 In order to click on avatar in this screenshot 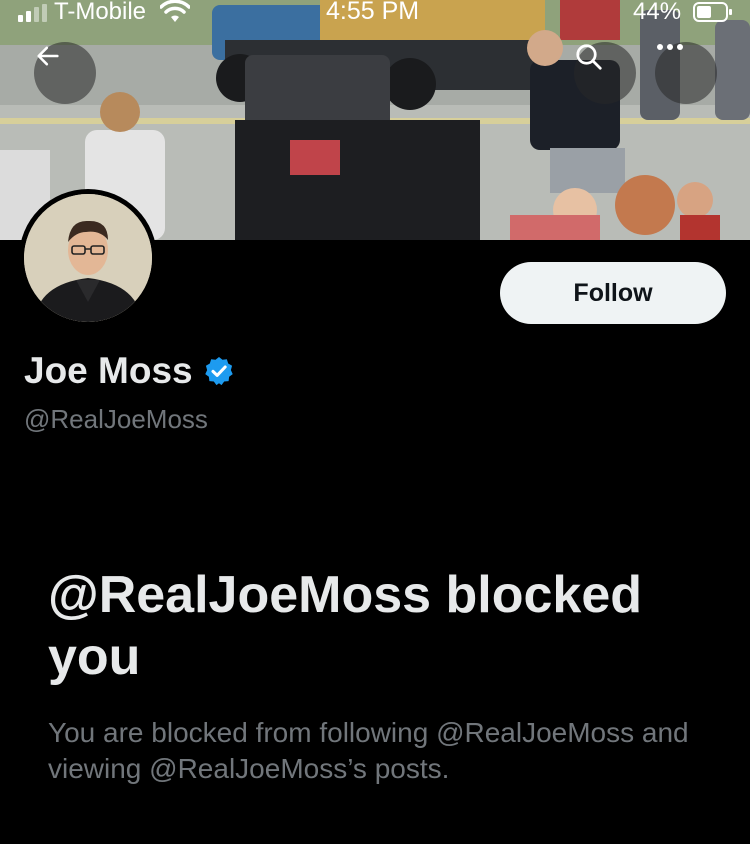, I will do `click(88, 258)`.